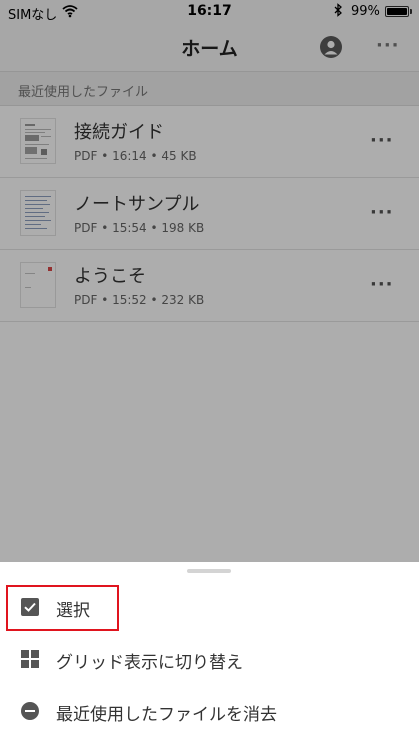 Image resolution: width=419 pixels, height=745 pixels. What do you see at coordinates (62, 608) in the screenshot?
I see `highlight-box` at bounding box center [62, 608].